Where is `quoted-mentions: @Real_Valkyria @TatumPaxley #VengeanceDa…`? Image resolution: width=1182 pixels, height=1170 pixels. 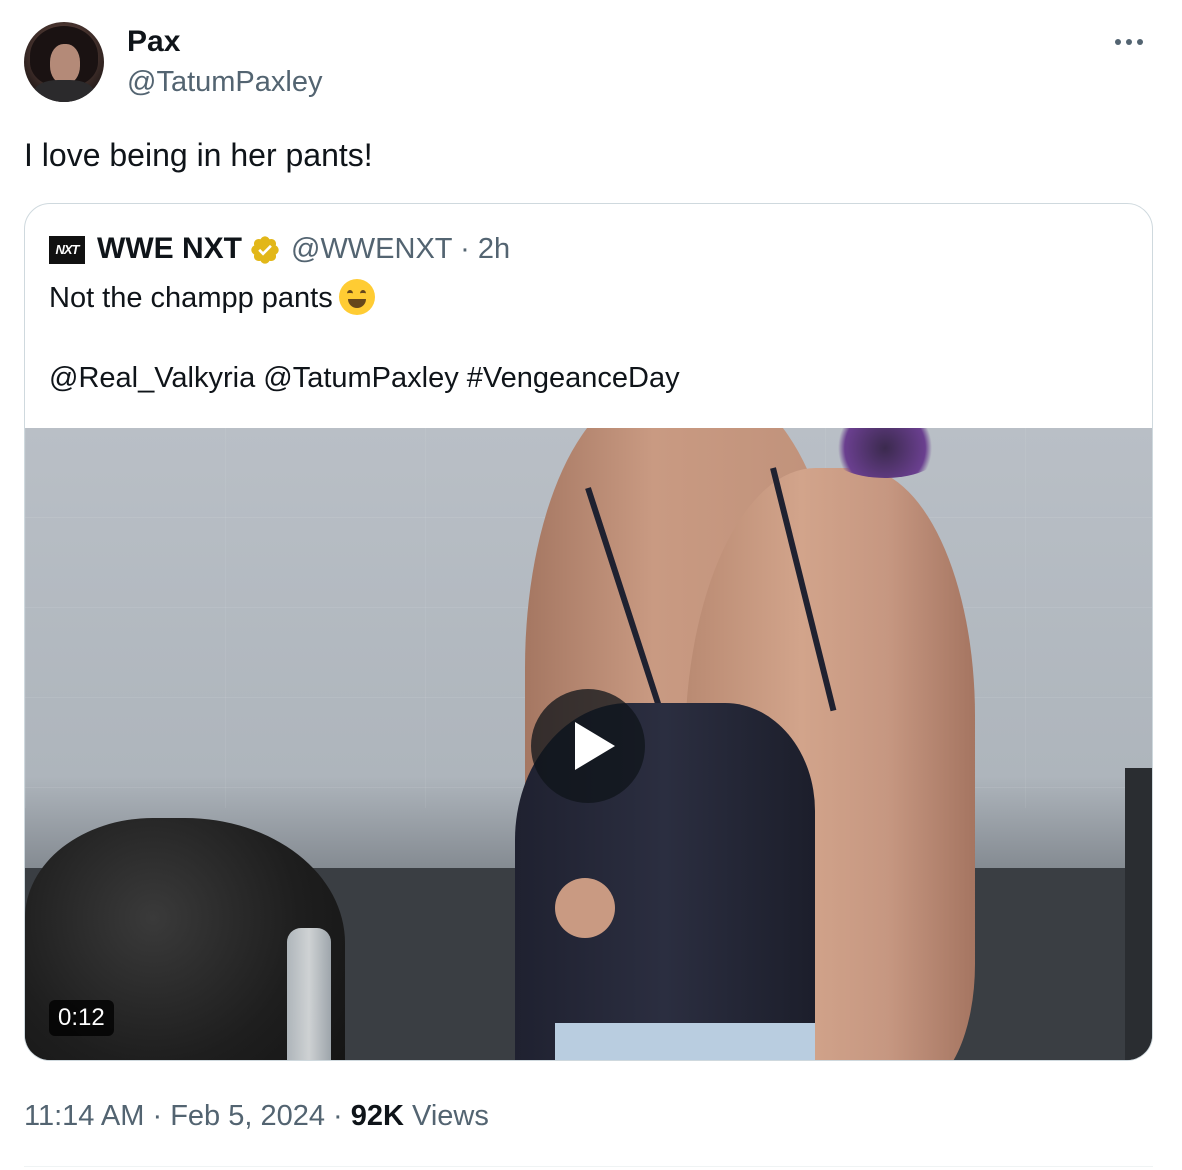
quoted-mentions: @Real_Valkyria @TatumPaxley #VengeanceDa… is located at coordinates (364, 378).